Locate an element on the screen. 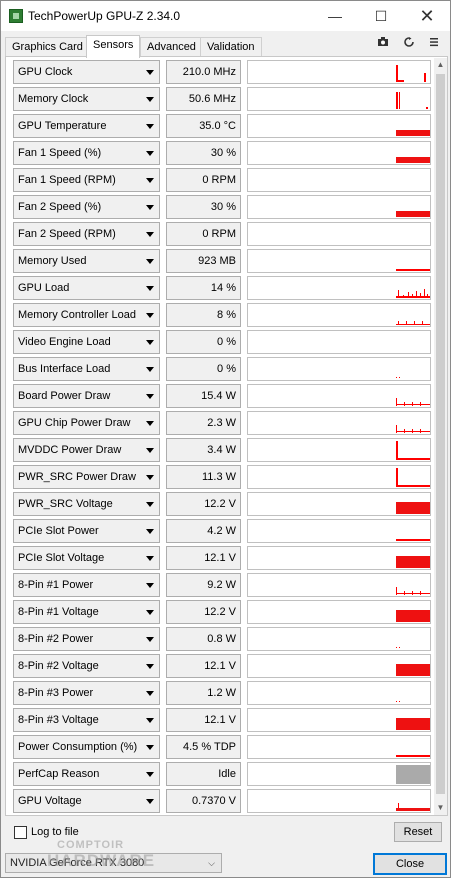 The width and height of the screenshot is (451, 878). sensor-name-dropdown: GPU Temperature is located at coordinates (86, 126).